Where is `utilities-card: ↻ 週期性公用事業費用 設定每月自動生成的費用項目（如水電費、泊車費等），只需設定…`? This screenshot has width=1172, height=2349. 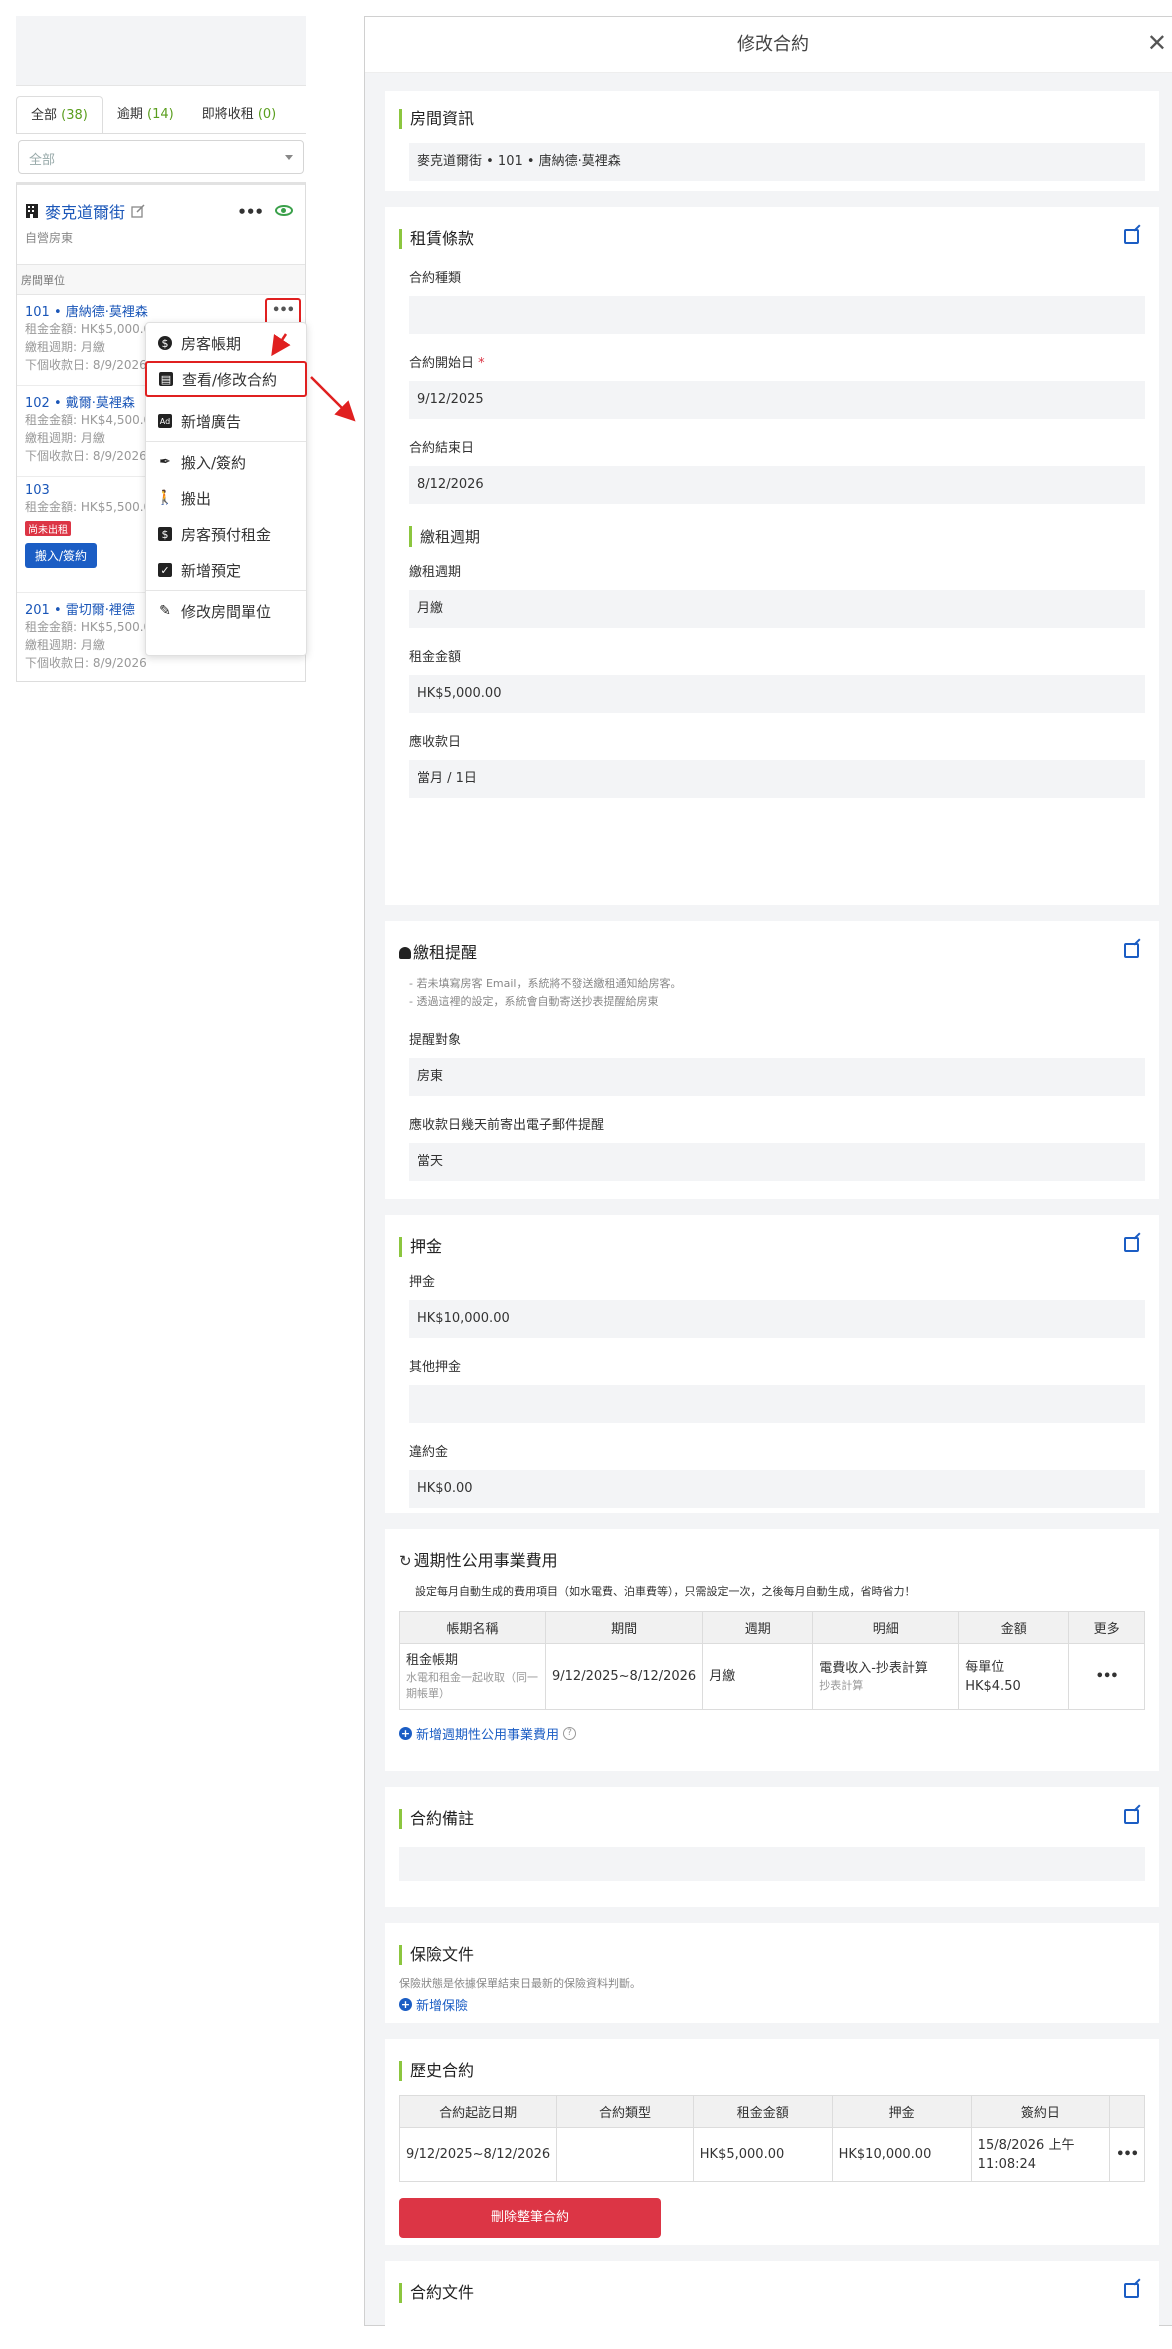 utilities-card: ↻ 週期性公用事業費用 設定每月自動生成的費用項目（如水電費、泊車費等），只需設定… is located at coordinates (772, 1650).